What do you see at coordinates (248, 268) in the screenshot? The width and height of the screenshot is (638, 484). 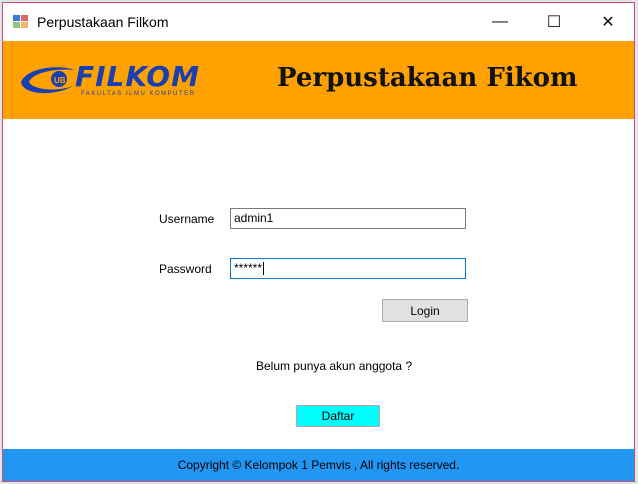 I see `password-value: ******` at bounding box center [248, 268].